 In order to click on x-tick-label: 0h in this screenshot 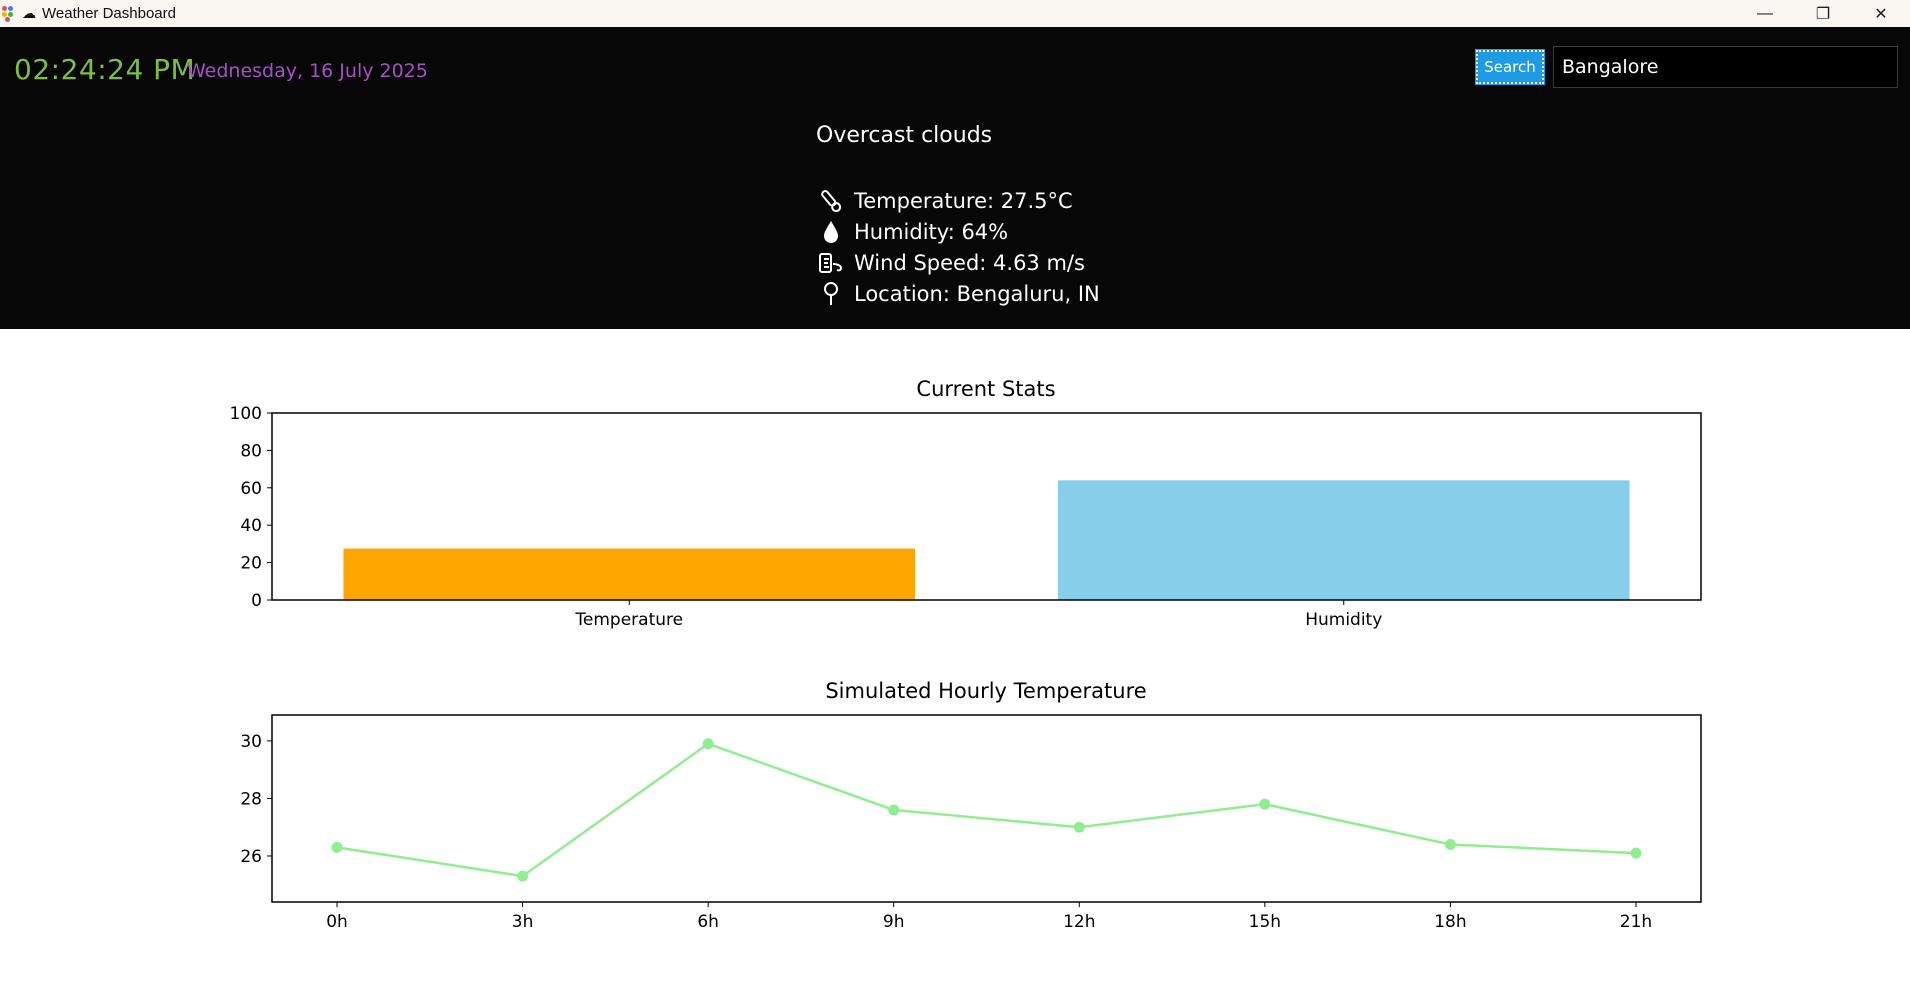, I will do `click(337, 922)`.